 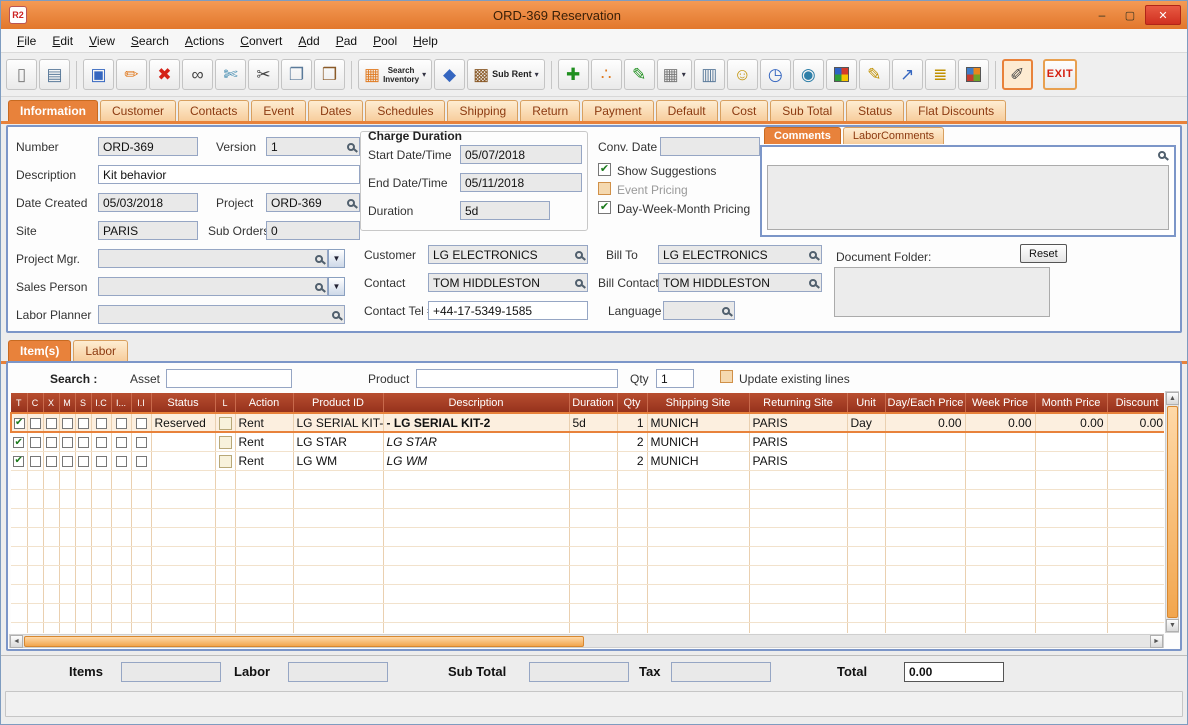 I want to click on col-c: C, so click(x=35, y=403).